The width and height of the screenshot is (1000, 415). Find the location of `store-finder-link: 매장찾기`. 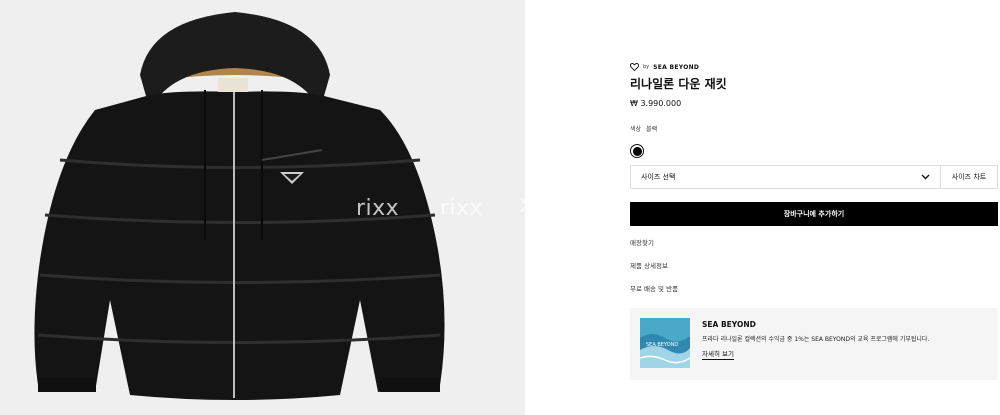

store-finder-link: 매장찾기 is located at coordinates (642, 242).